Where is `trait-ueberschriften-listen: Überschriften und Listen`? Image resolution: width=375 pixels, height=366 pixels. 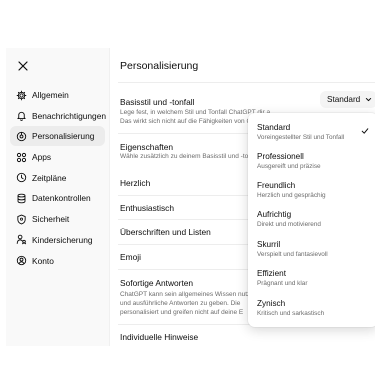 trait-ueberschriften-listen: Überschriften und Listen is located at coordinates (165, 232).